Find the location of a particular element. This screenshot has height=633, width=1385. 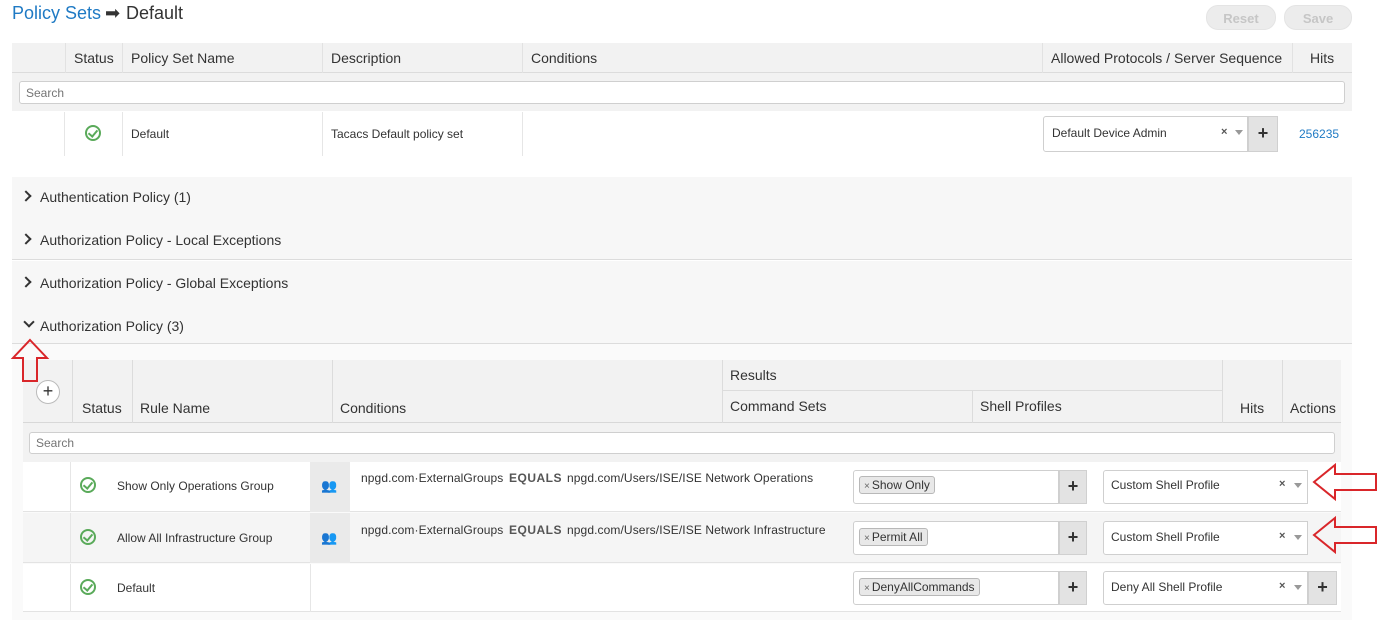

breadcrumb-current: Default is located at coordinates (155, 13).